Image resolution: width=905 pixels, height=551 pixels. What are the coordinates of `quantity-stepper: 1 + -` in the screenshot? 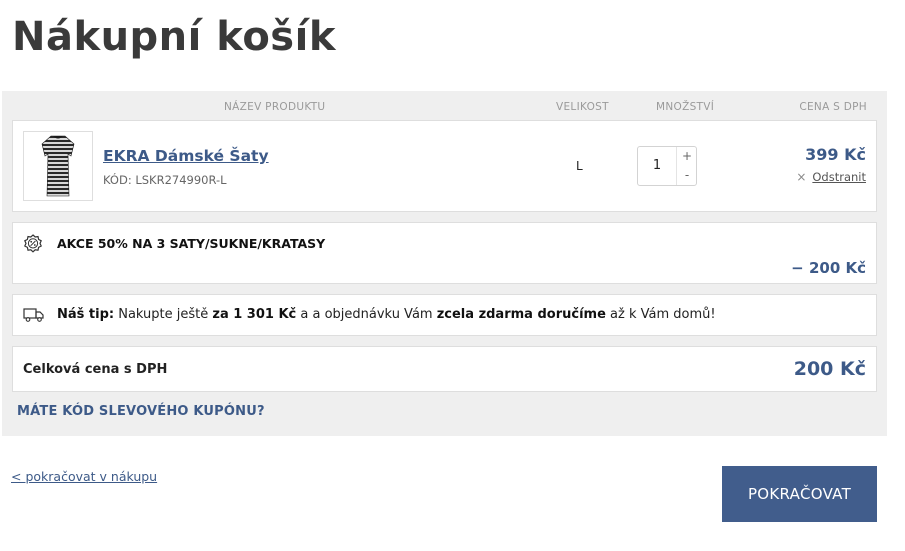 It's located at (667, 166).